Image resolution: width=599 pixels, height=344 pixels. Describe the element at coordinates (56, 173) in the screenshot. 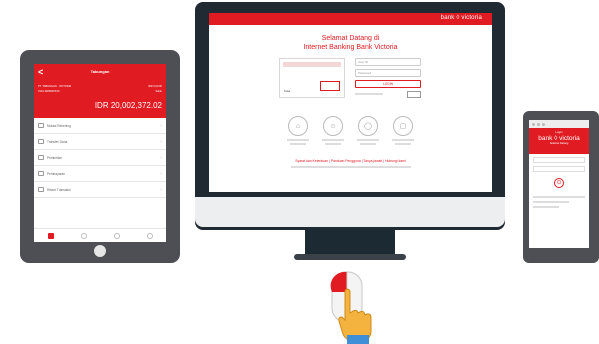

I see `menu-label: Pembayaran` at that location.